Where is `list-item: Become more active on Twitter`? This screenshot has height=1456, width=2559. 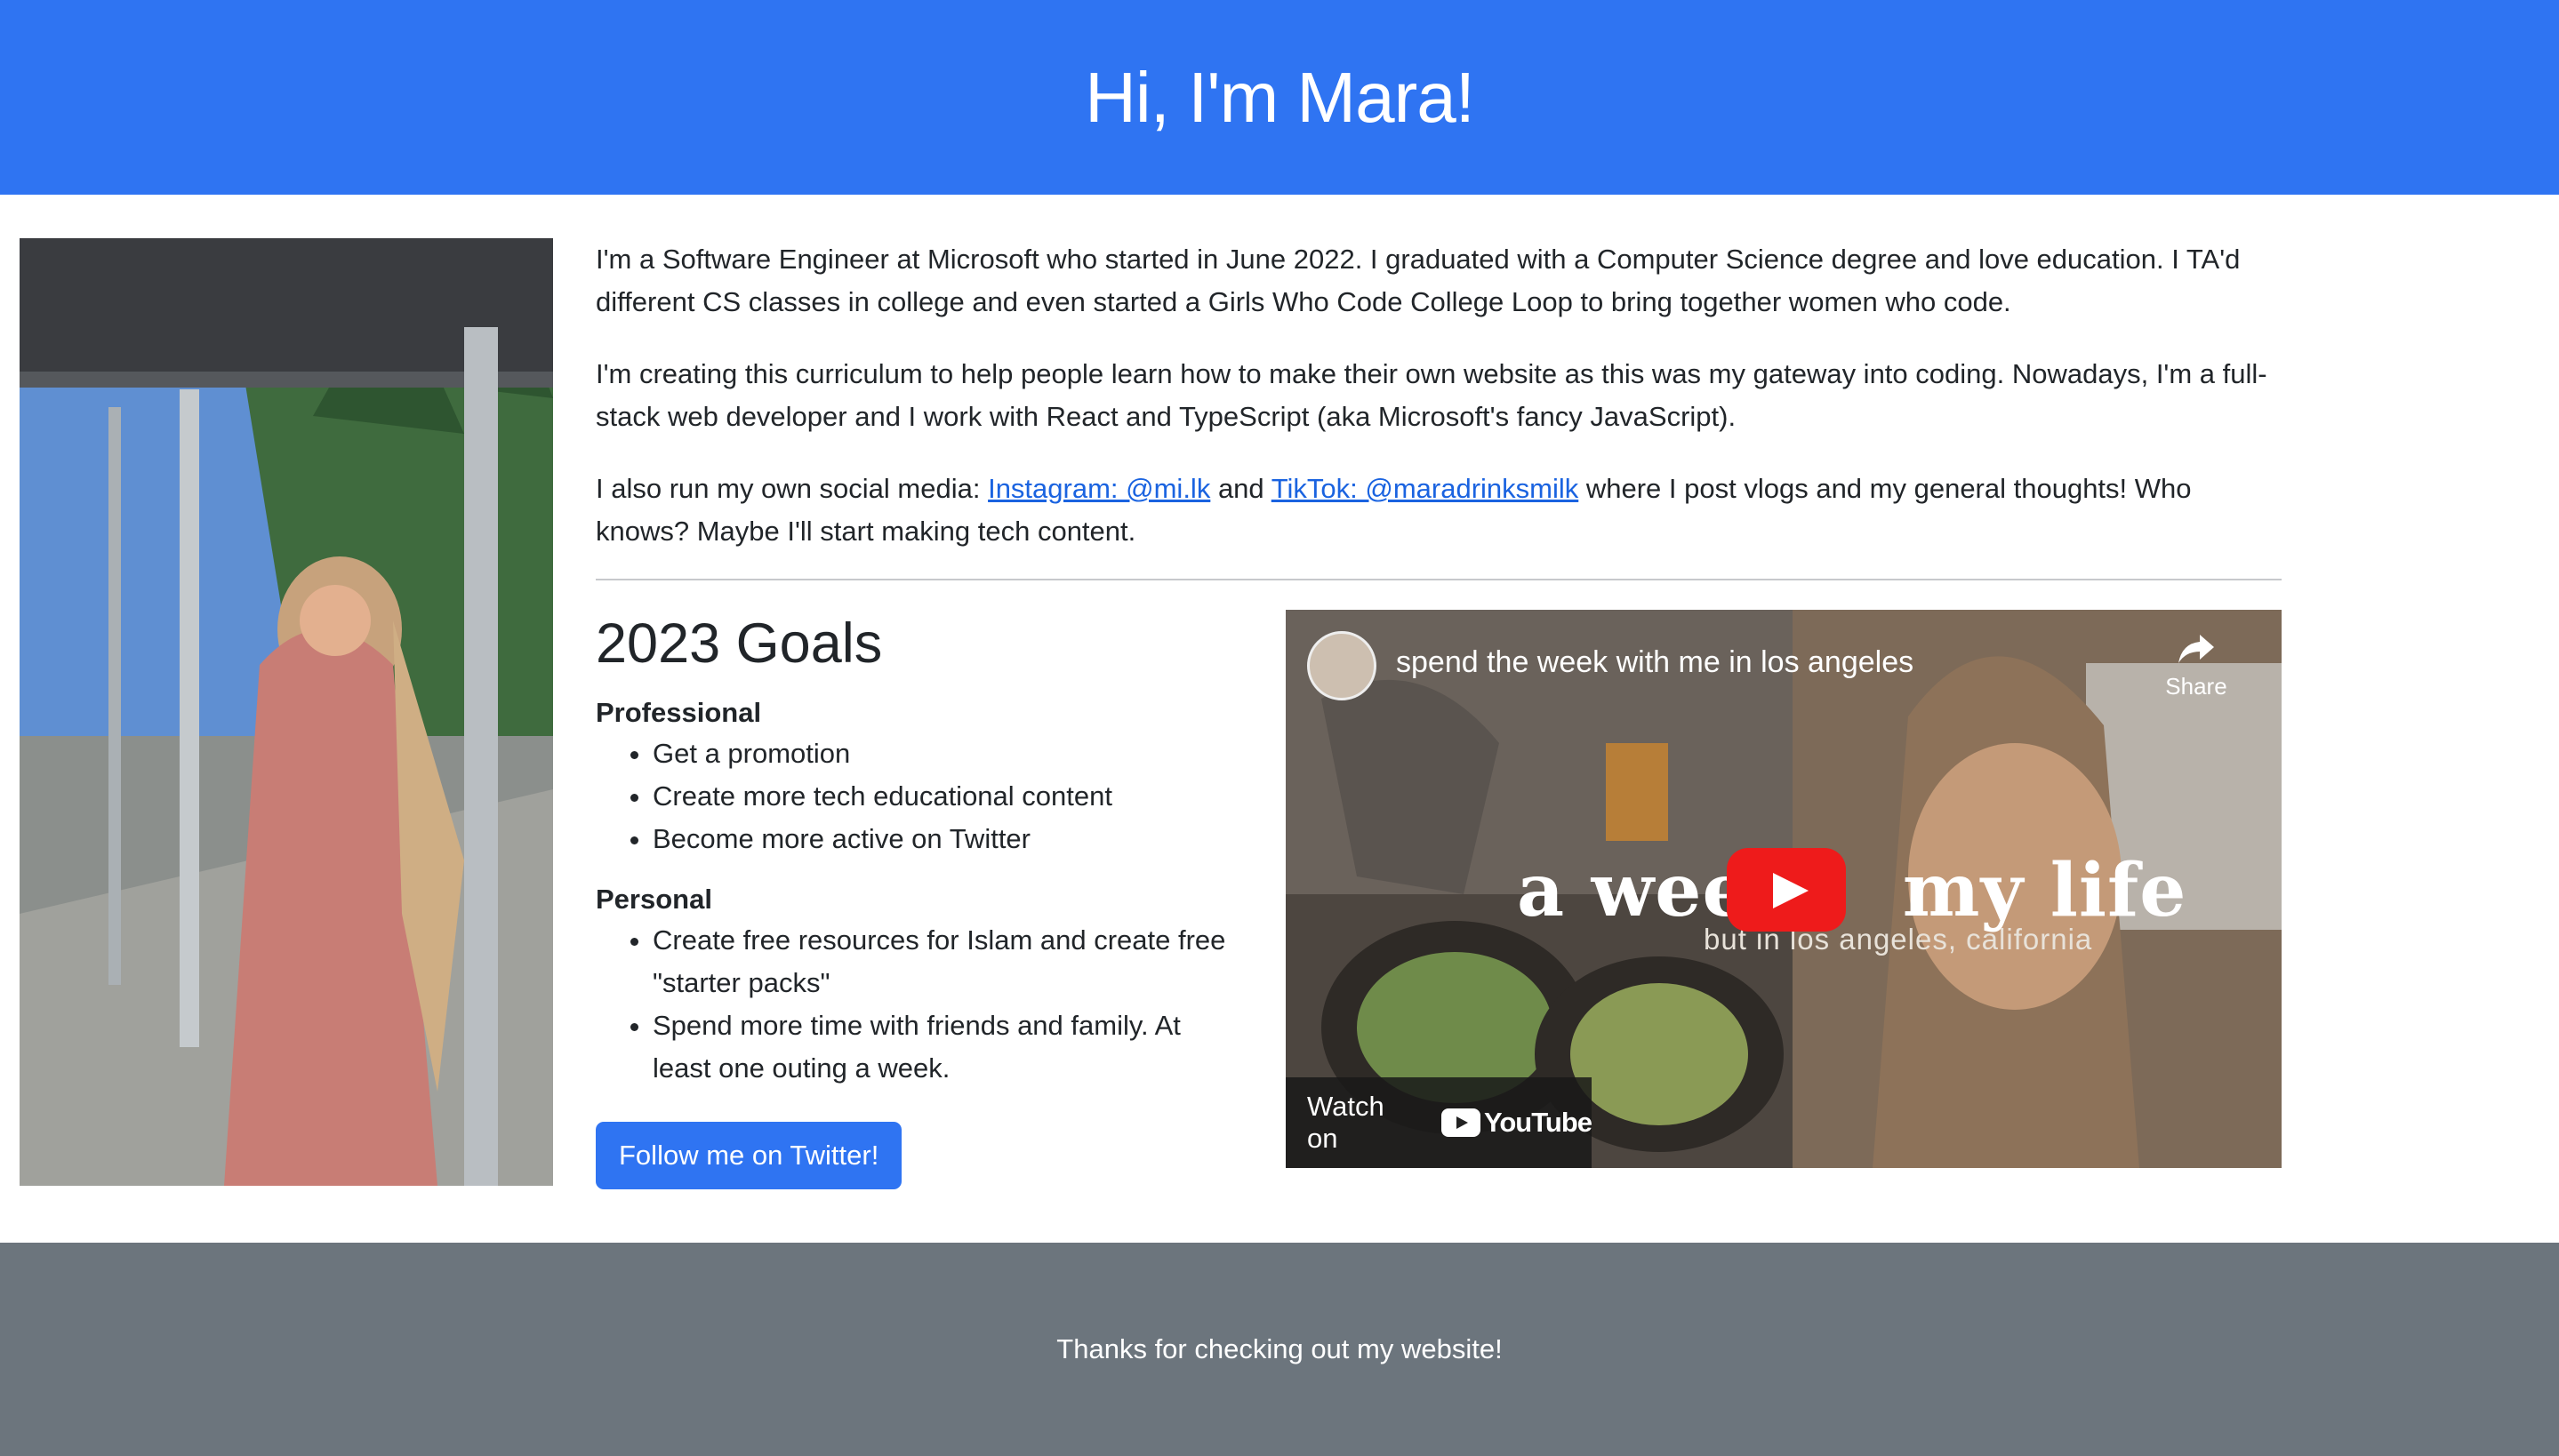
list-item: Become more active on Twitter is located at coordinates (944, 839).